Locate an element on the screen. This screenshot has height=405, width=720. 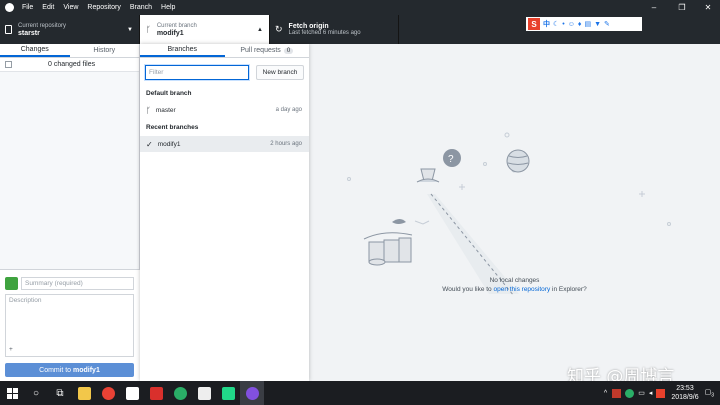
recent-branches-heading: Recent branches is located at coordinates (172, 127).